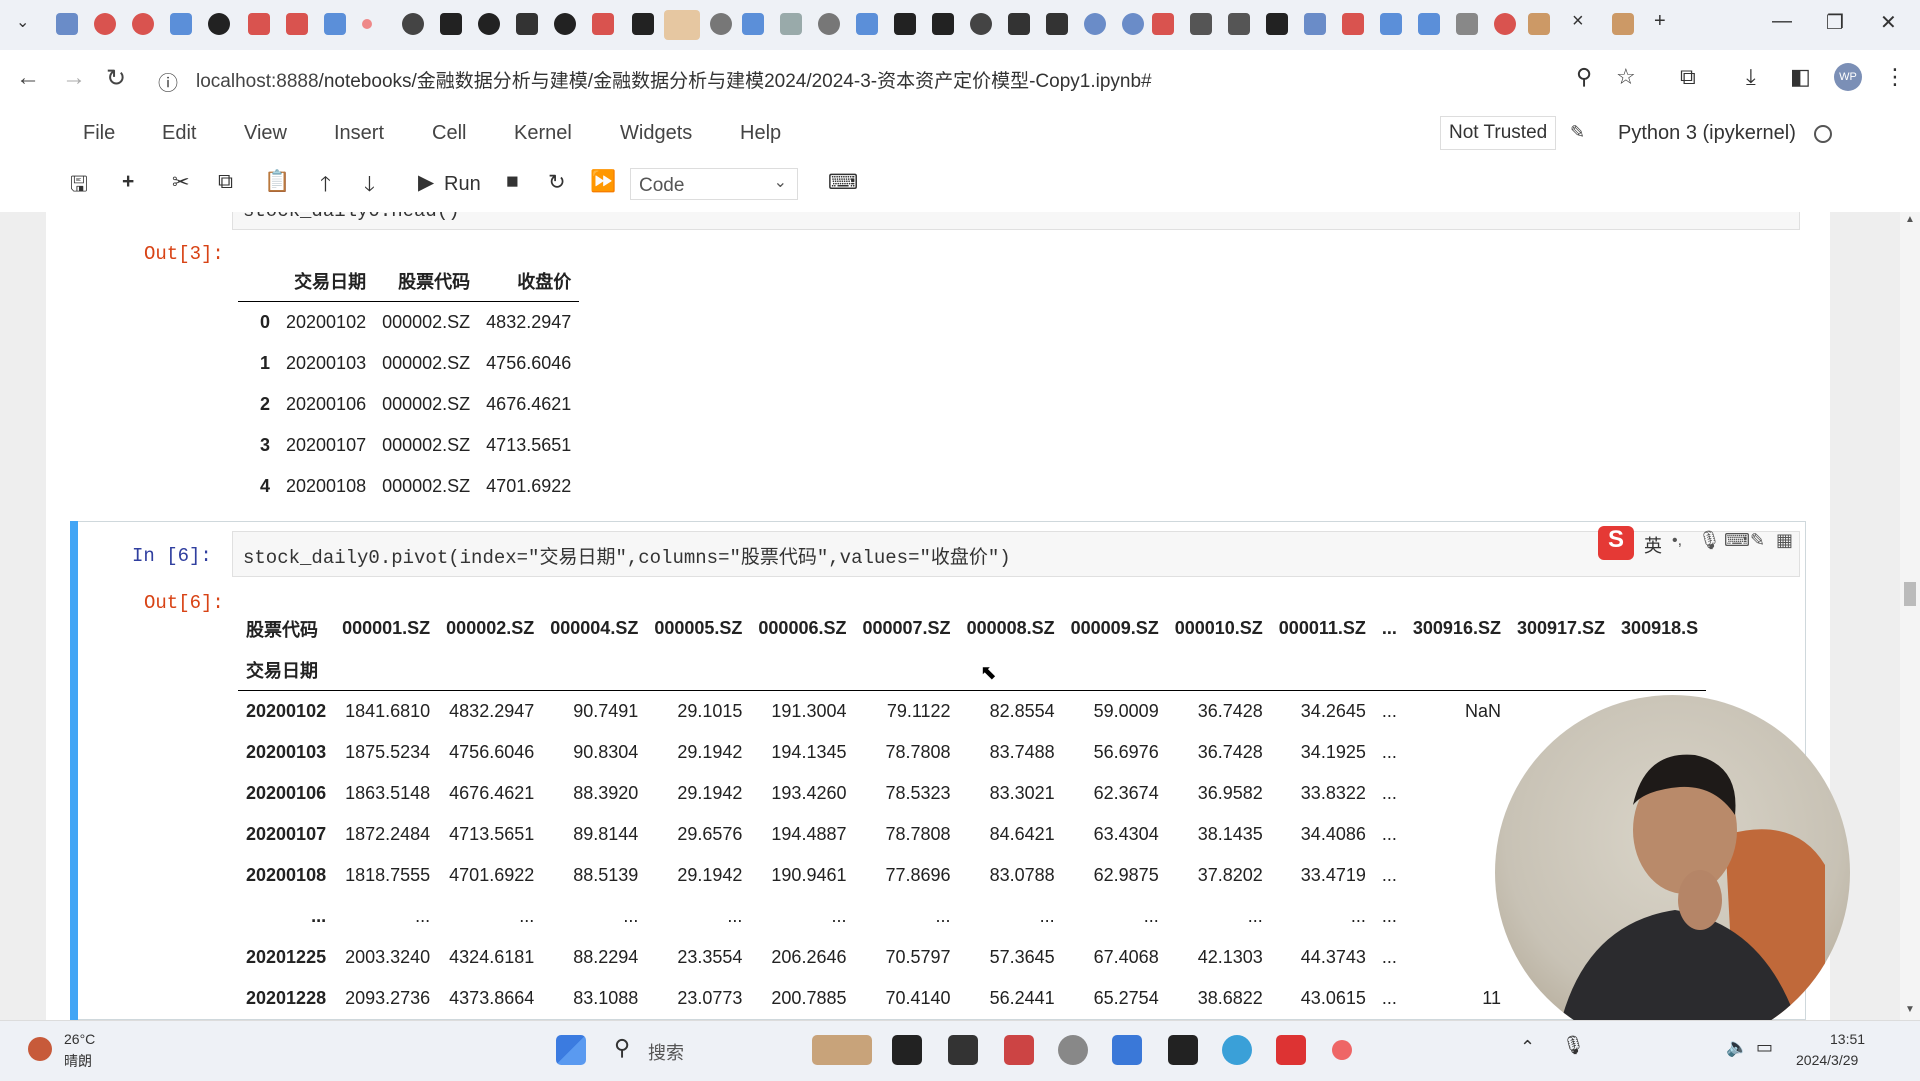 This screenshot has width=1920, height=1081. I want to click on extensions-icon: ⧉, so click(1688, 77).